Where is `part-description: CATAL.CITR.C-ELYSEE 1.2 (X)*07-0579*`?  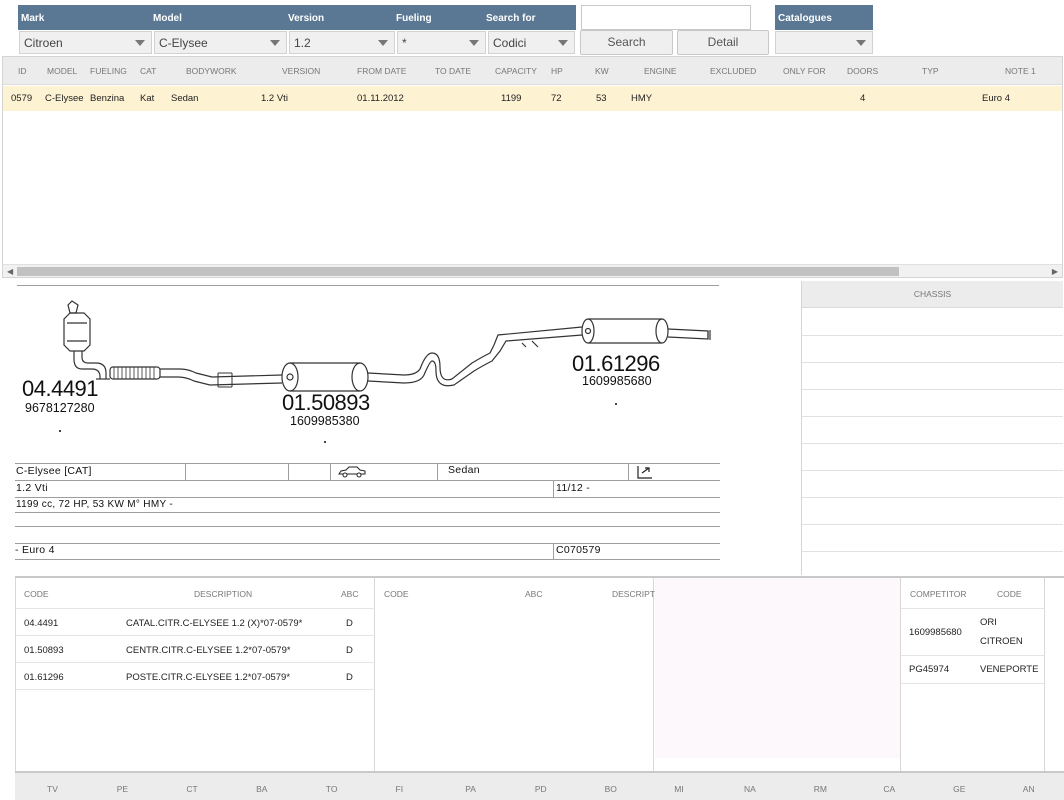
part-description: CATAL.CITR.C-ELYSEE 1.2 (X)*07-0579* is located at coordinates (214, 623).